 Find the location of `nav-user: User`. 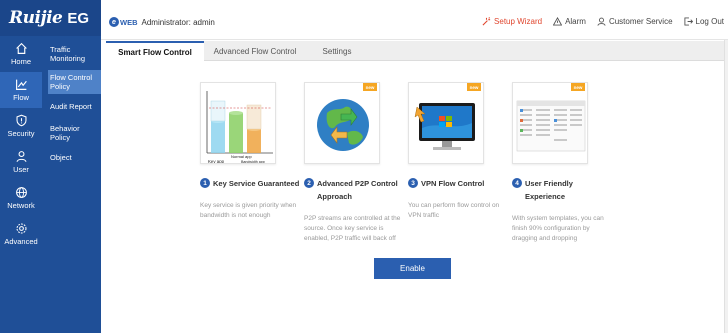

nav-user: User is located at coordinates (21, 162).